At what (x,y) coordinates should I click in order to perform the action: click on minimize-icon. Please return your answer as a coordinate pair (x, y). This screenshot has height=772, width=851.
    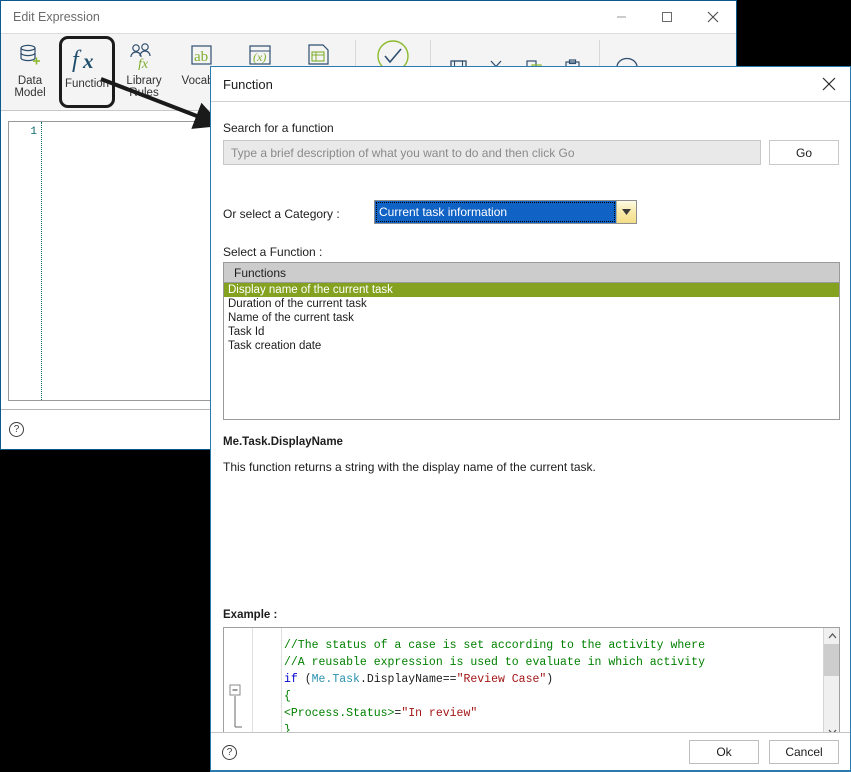
    Looking at the image, I should click on (621, 16).